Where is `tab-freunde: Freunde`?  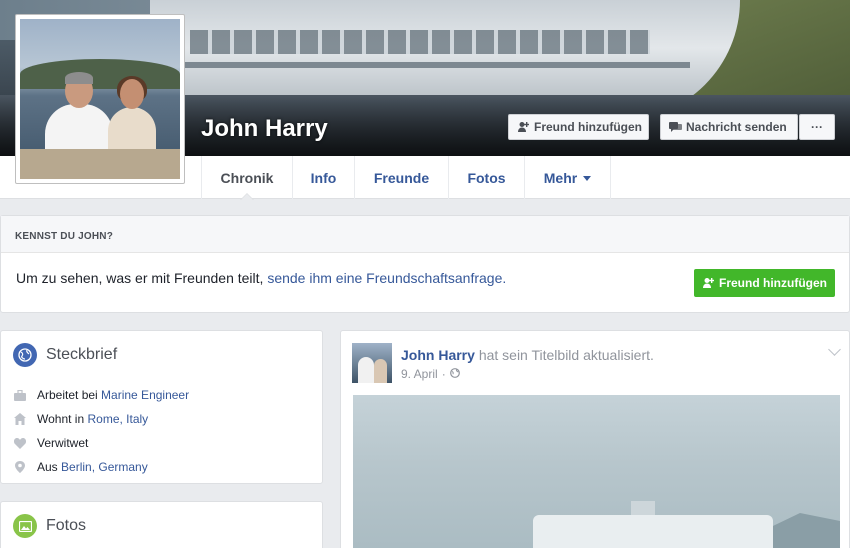 tab-freunde: Freunde is located at coordinates (401, 177).